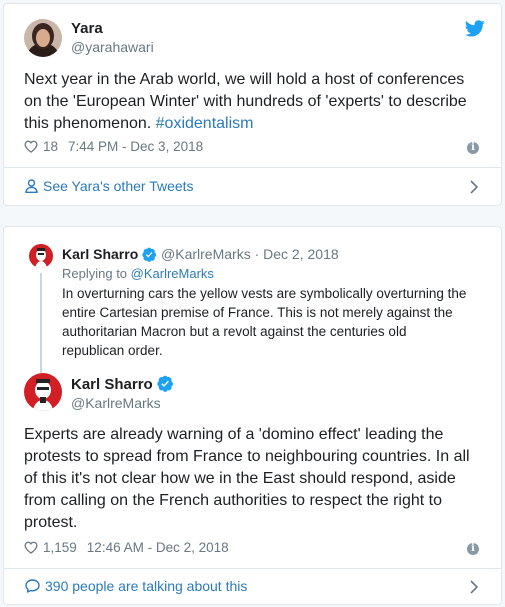 This screenshot has width=505, height=607. Describe the element at coordinates (112, 47) in the screenshot. I see `author-handle: @yarahawari` at that location.